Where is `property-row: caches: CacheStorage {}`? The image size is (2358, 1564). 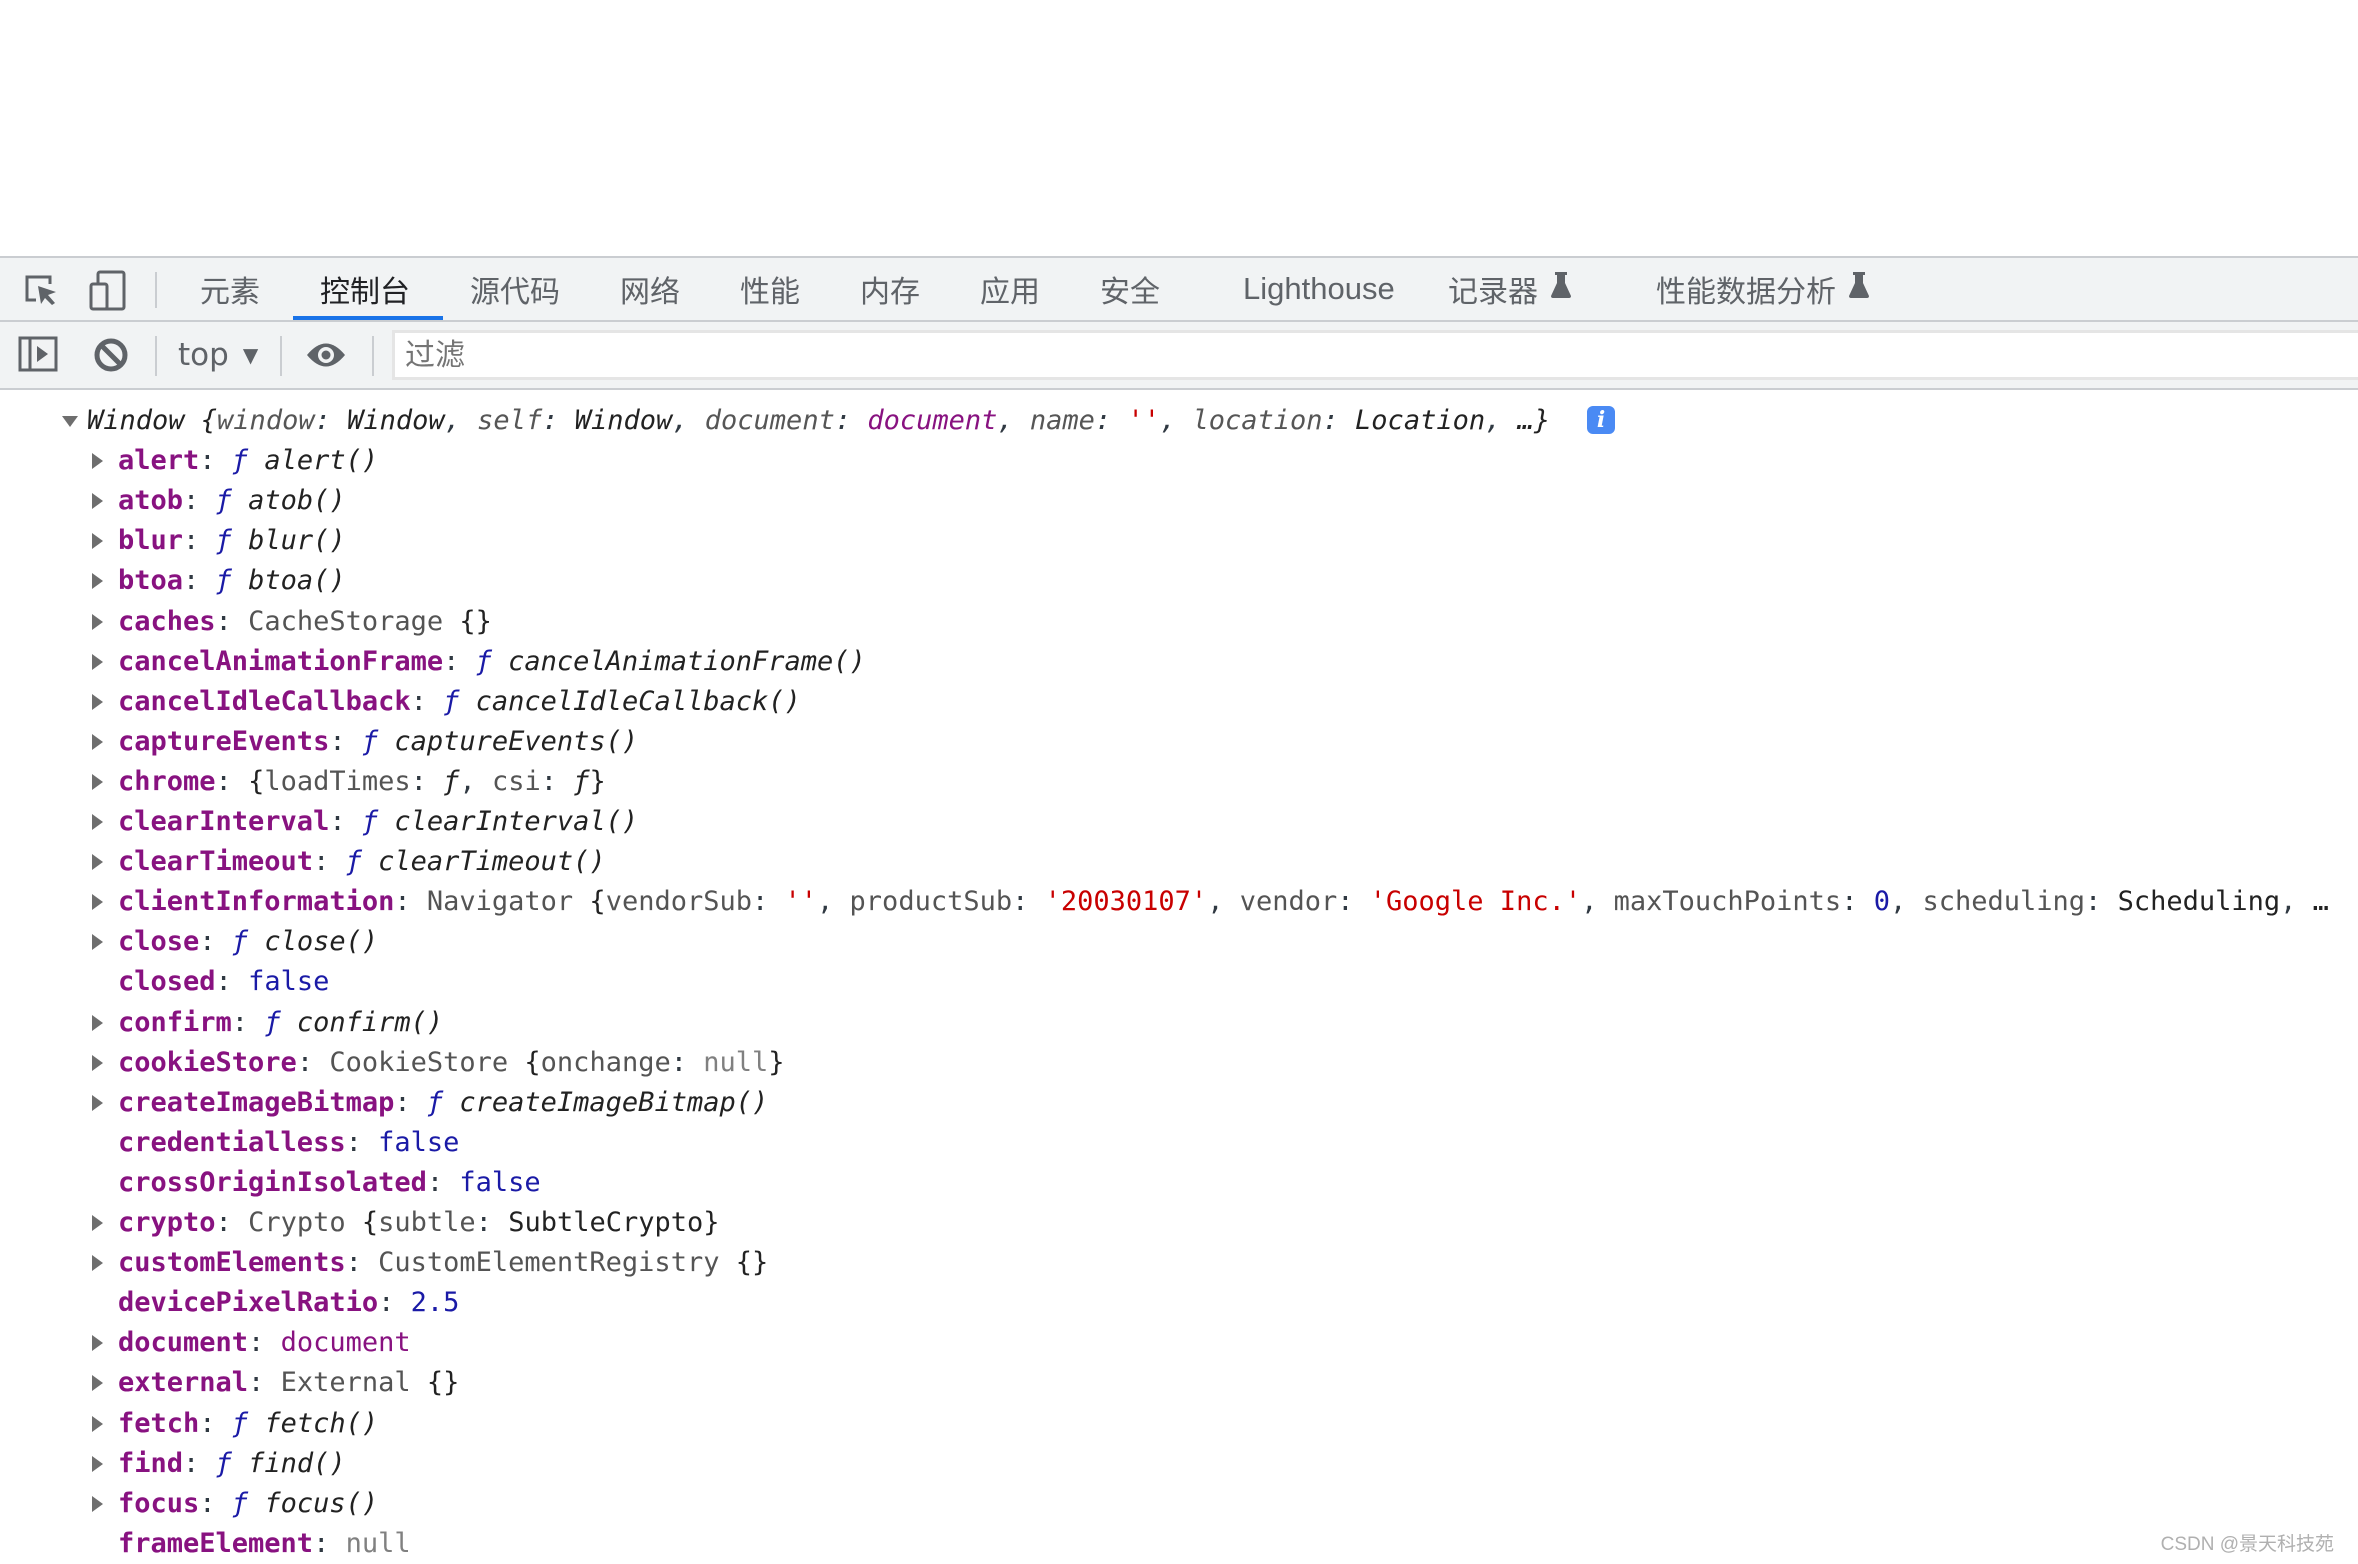 property-row: caches: CacheStorage {} is located at coordinates (292, 622).